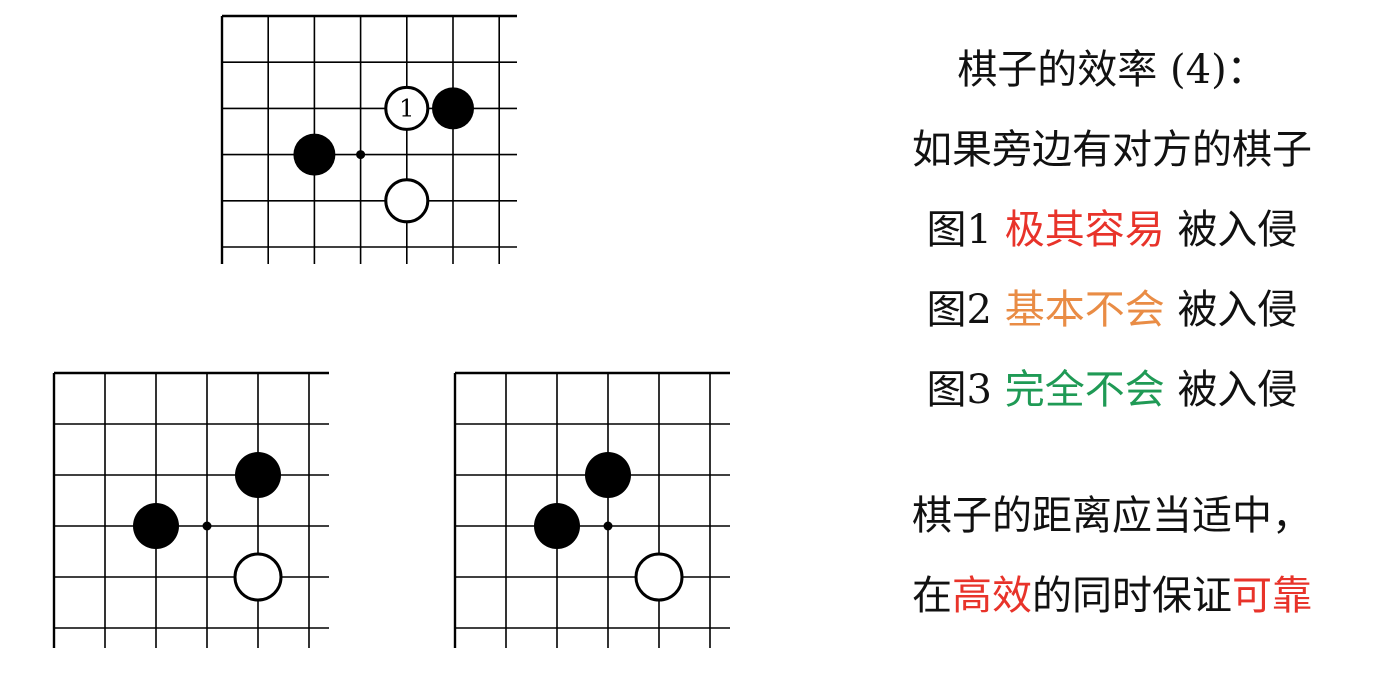 Image resolution: width=1393 pixels, height=674 pixels. Describe the element at coordinates (1112, 150) in the screenshot. I see `subtitle-text: 如果旁边有对方的棋子` at that location.